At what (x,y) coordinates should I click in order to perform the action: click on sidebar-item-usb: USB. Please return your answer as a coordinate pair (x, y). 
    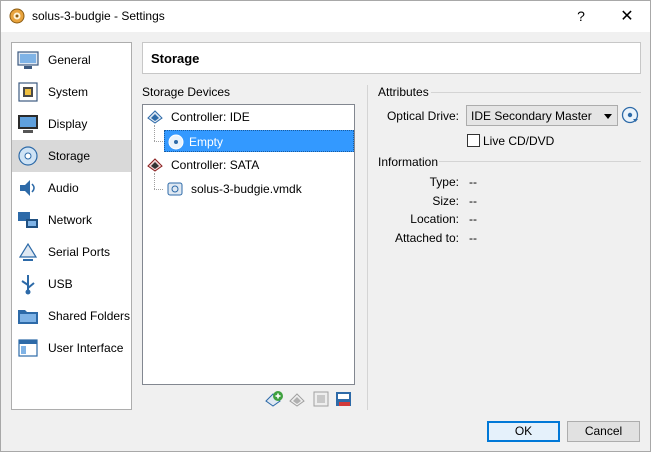
    Looking at the image, I should click on (71, 284).